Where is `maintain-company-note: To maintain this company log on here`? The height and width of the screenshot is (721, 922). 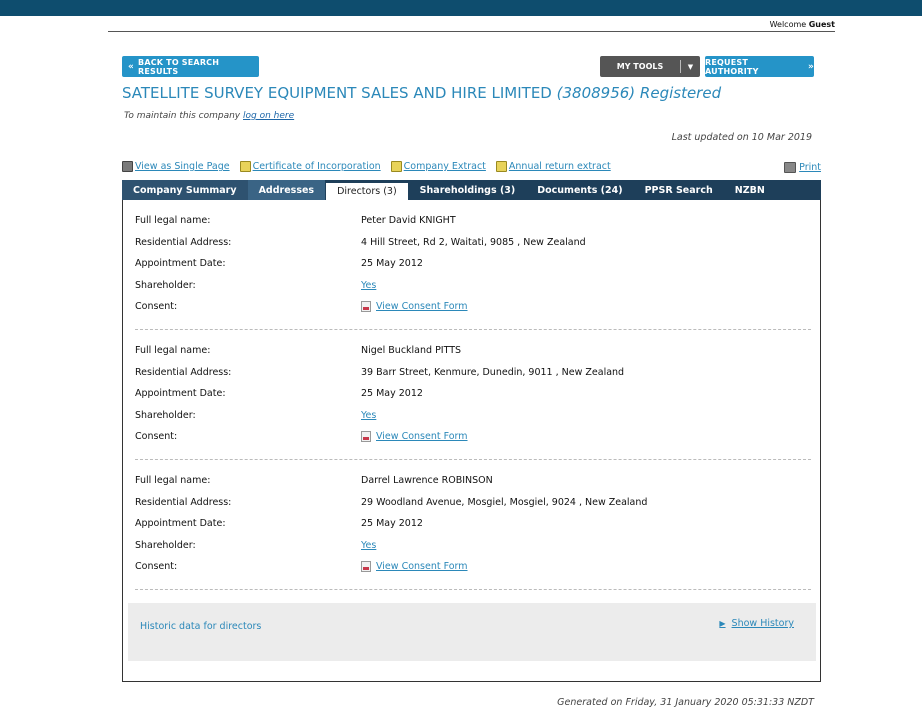 maintain-company-note: To maintain this company log on here is located at coordinates (209, 116).